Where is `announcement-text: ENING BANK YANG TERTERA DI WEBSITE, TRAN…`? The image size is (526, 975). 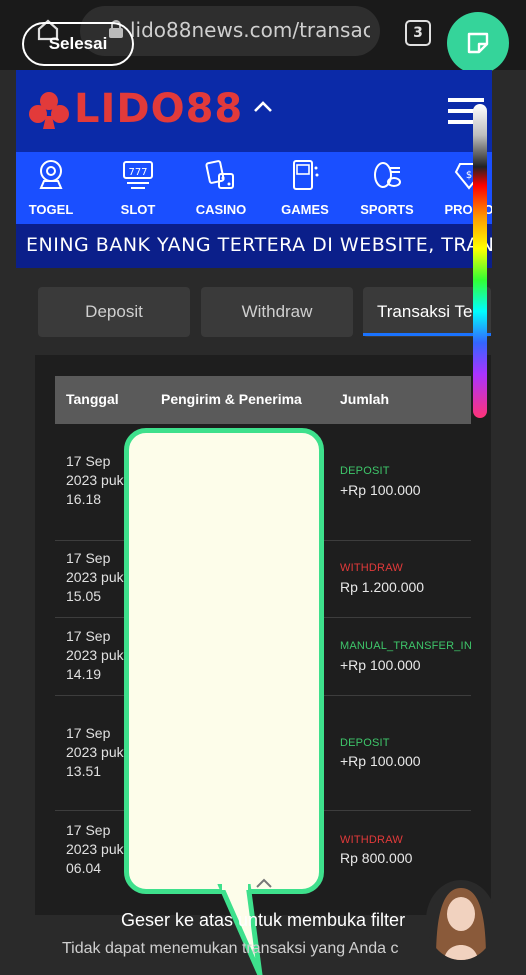
announcement-text: ENING BANK YANG TERTERA DI WEBSITE, TRAN… is located at coordinates (259, 245).